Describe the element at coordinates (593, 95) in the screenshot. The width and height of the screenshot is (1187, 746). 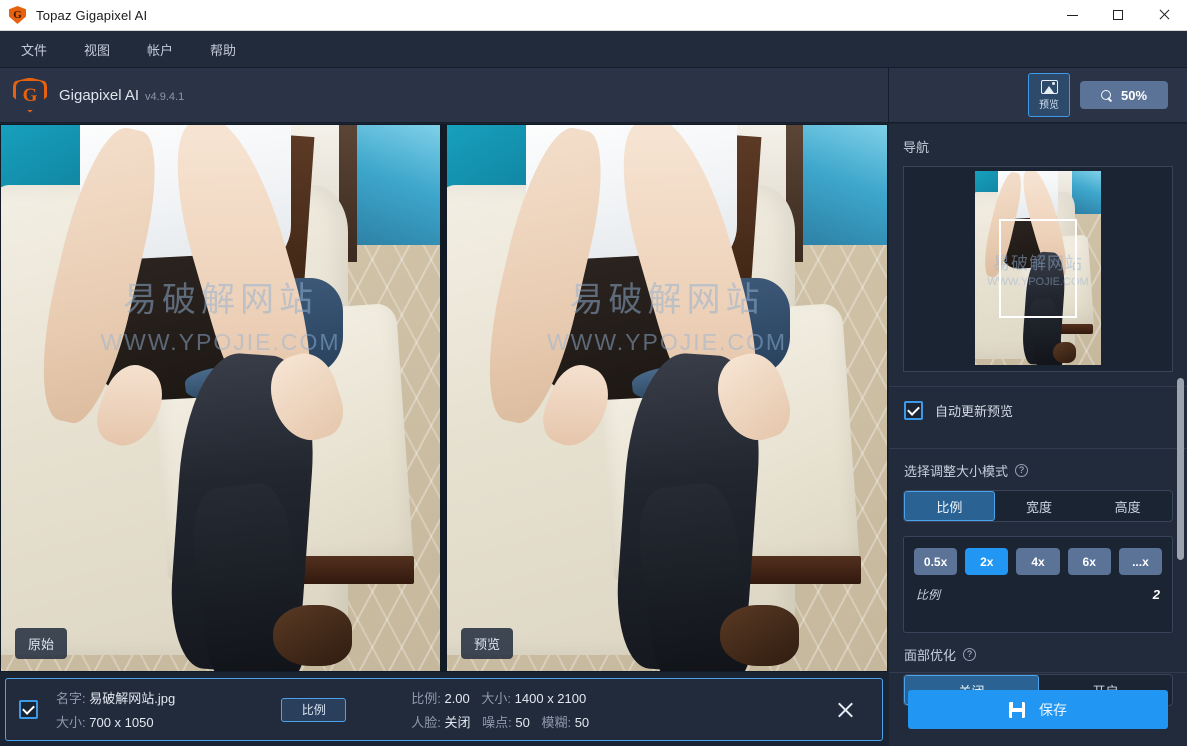
I see `app-header: G Gigapixel AI v4.9.4.1 预览 50%` at that location.